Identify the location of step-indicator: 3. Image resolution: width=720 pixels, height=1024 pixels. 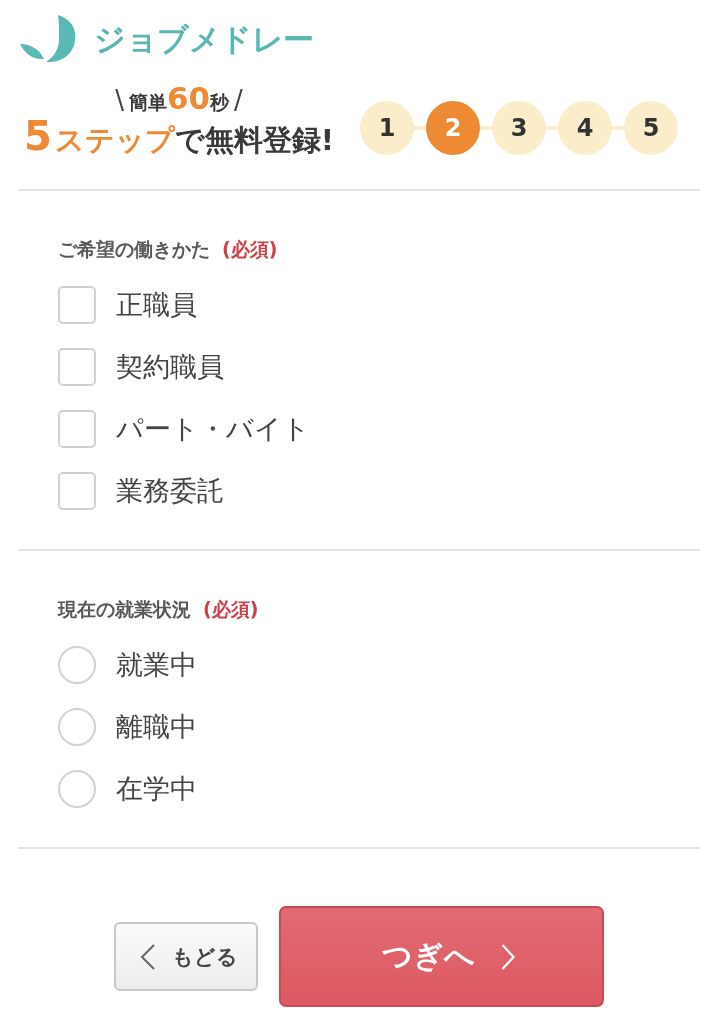
(519, 128).